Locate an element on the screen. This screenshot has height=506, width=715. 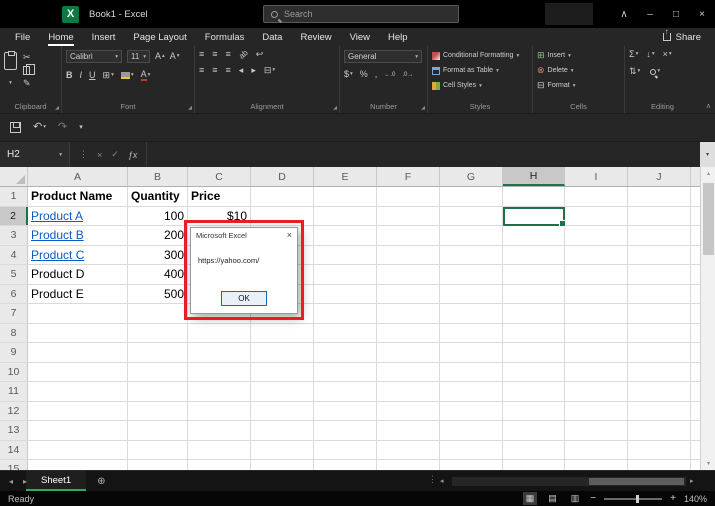
bold-button: B is located at coordinates (69, 75).